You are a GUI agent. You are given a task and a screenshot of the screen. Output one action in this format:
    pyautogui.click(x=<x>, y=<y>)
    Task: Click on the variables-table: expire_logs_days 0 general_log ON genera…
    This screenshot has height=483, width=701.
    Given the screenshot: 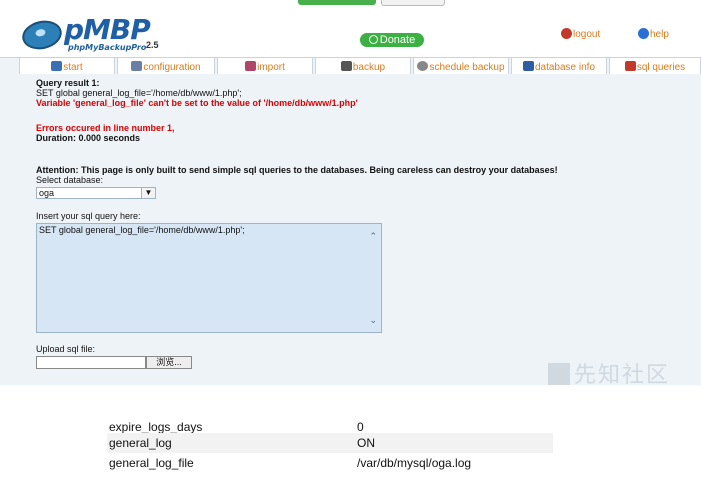 What is the action you would take?
    pyautogui.click(x=330, y=447)
    